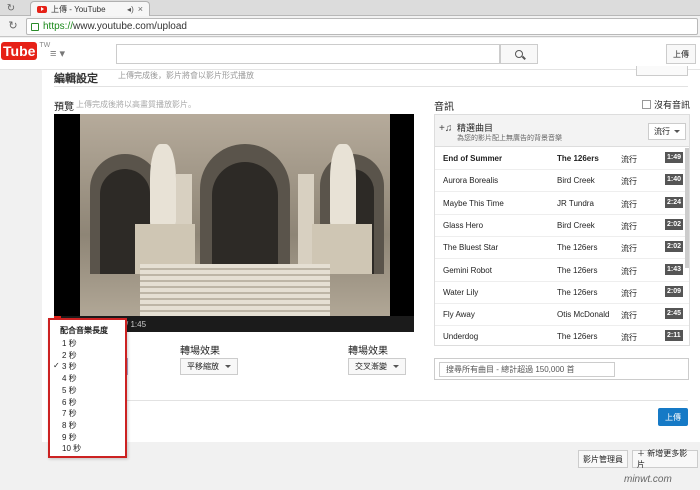 The width and height of the screenshot is (700, 490). What do you see at coordinates (603, 459) in the screenshot?
I see `video-manager-button: 影片管理員` at bounding box center [603, 459].